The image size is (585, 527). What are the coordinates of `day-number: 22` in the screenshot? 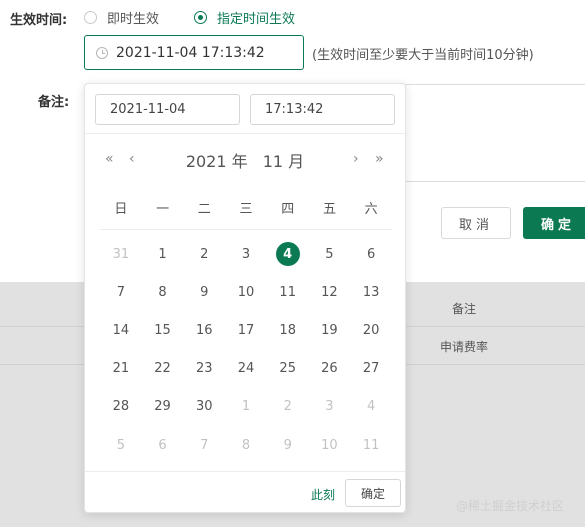 It's located at (162, 369).